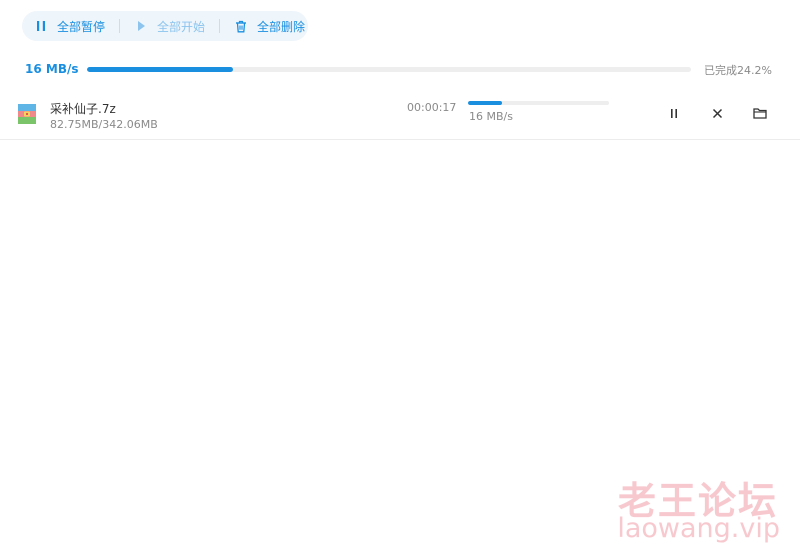  Describe the element at coordinates (181, 26) in the screenshot. I see `start-all-label: 全部开始` at that location.